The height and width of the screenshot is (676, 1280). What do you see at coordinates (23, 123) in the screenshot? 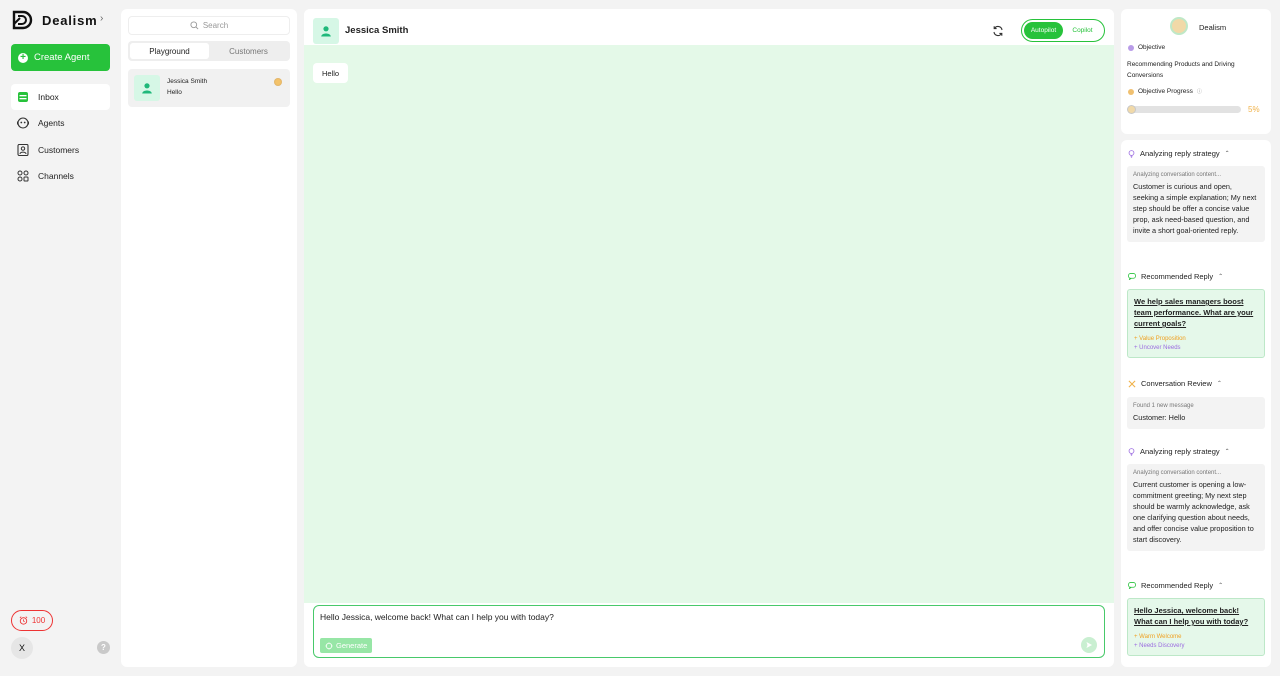
I see `agent-icon` at bounding box center [23, 123].